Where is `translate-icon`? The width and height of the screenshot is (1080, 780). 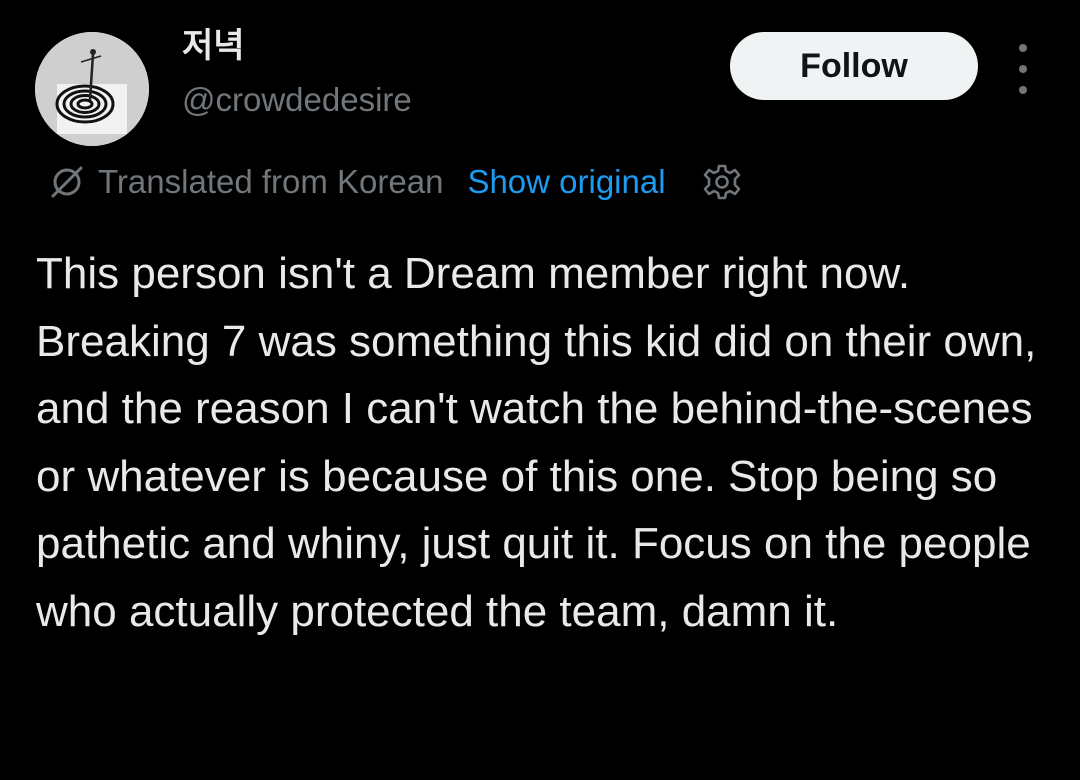 translate-icon is located at coordinates (67, 182).